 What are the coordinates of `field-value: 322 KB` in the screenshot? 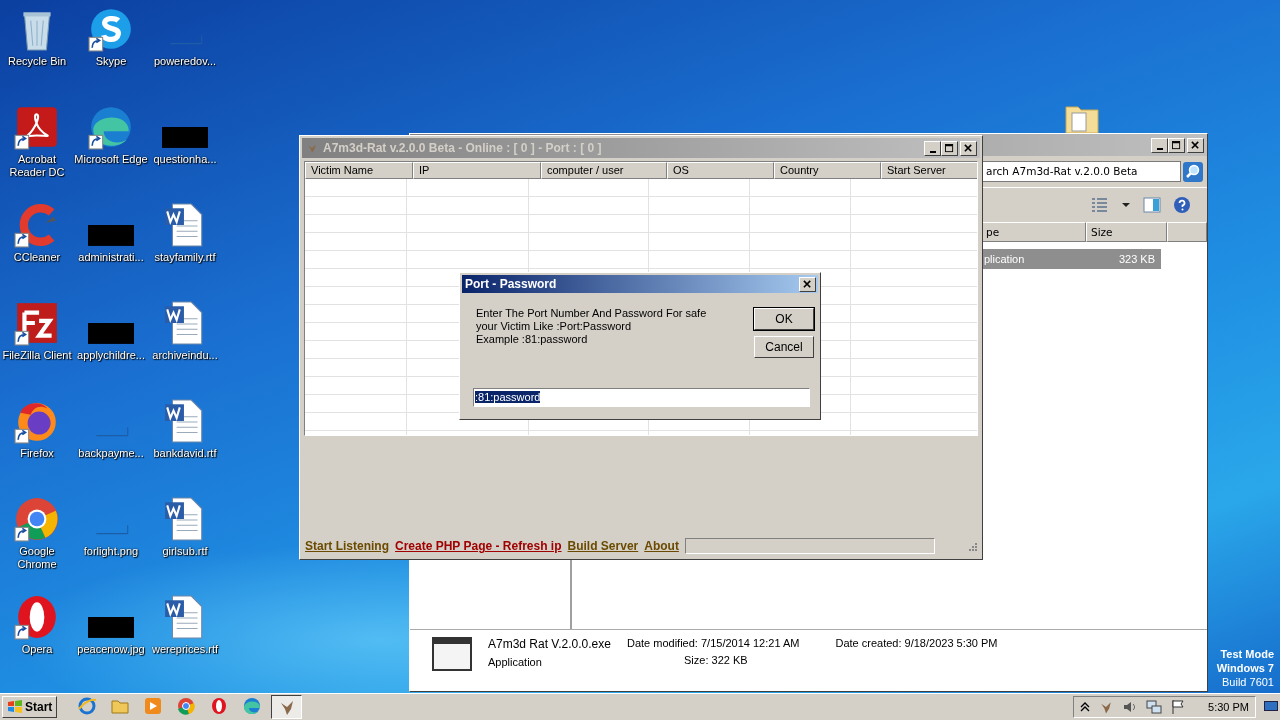 It's located at (729, 660).